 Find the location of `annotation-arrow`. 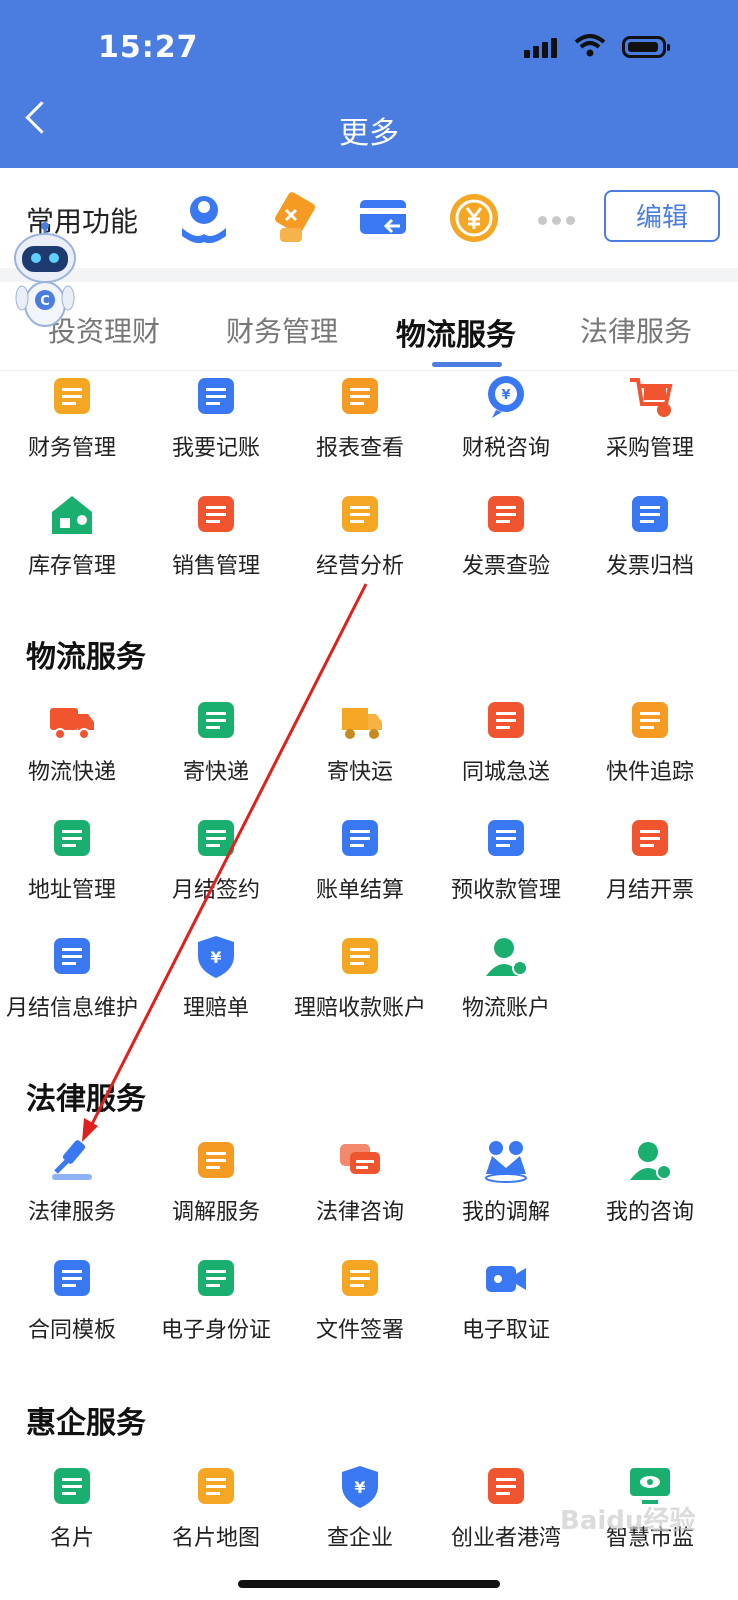

annotation-arrow is located at coordinates (225, 862).